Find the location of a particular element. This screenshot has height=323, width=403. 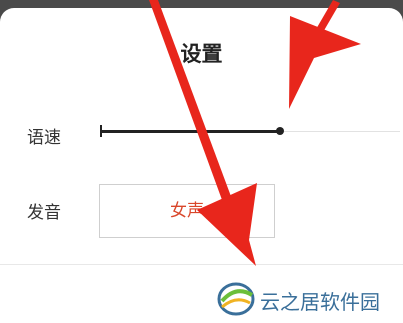

dialog-title: 设置 is located at coordinates (201, 54).